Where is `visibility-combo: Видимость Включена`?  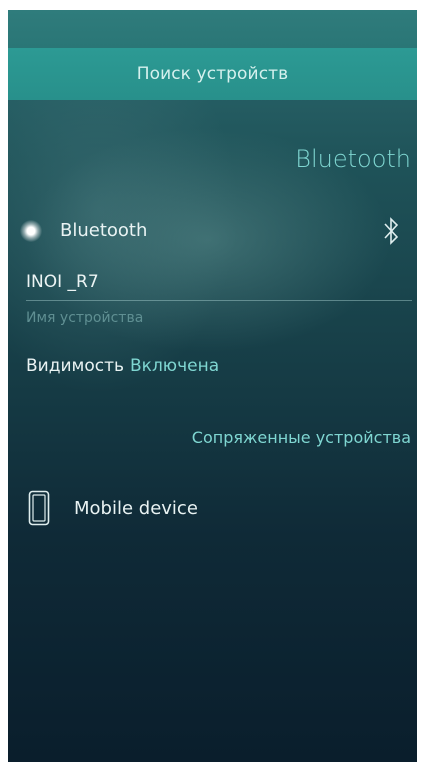
visibility-combo: Видимость Включена is located at coordinates (122, 366).